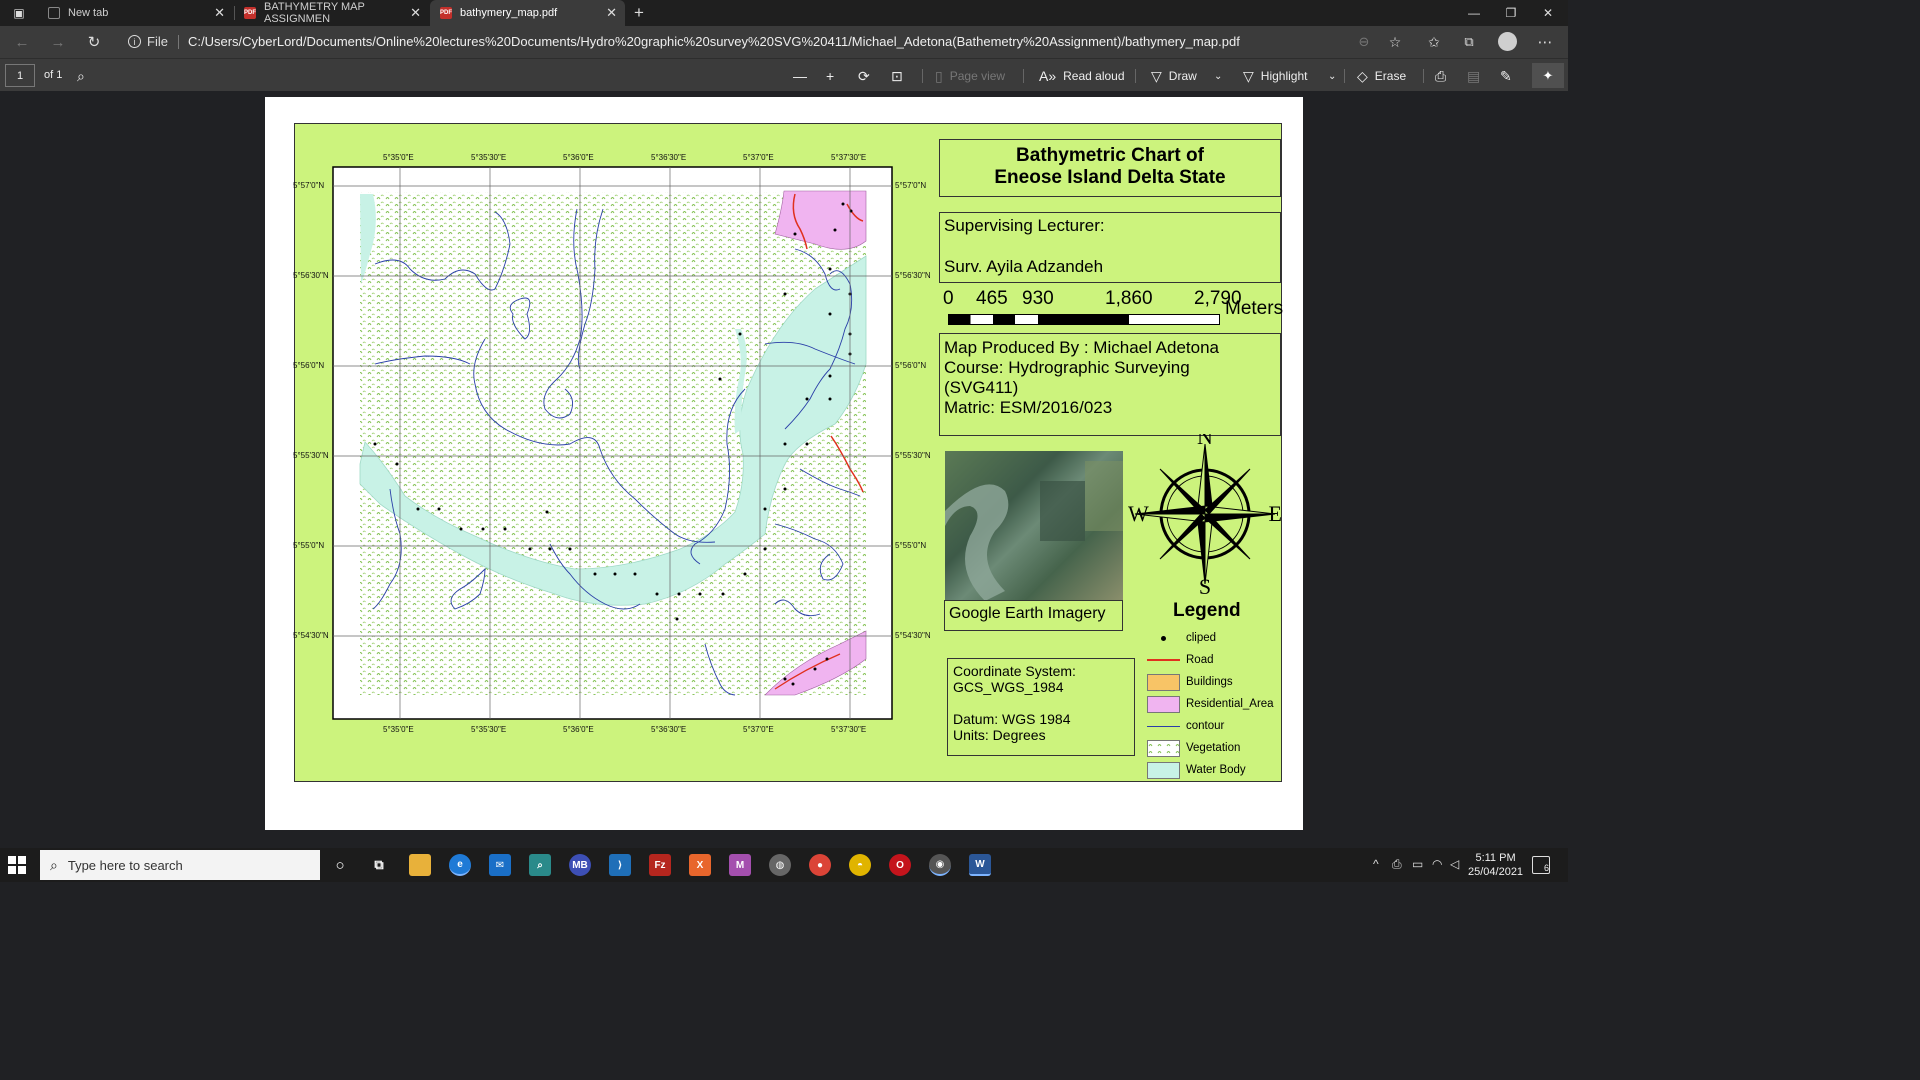 The width and height of the screenshot is (1920, 1080). Describe the element at coordinates (1205, 441) in the screenshot. I see `compass-n: N` at that location.